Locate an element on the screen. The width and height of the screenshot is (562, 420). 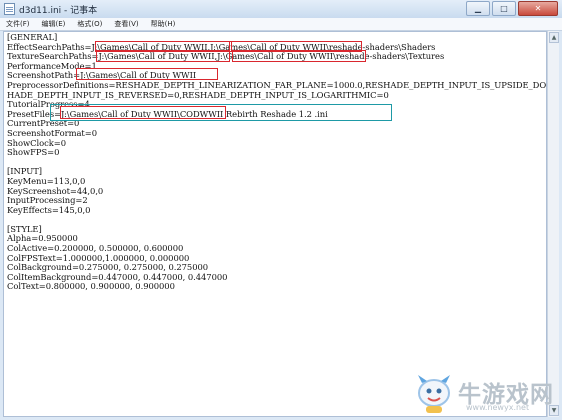
maximize-icon: □ is located at coordinates (504, 8).